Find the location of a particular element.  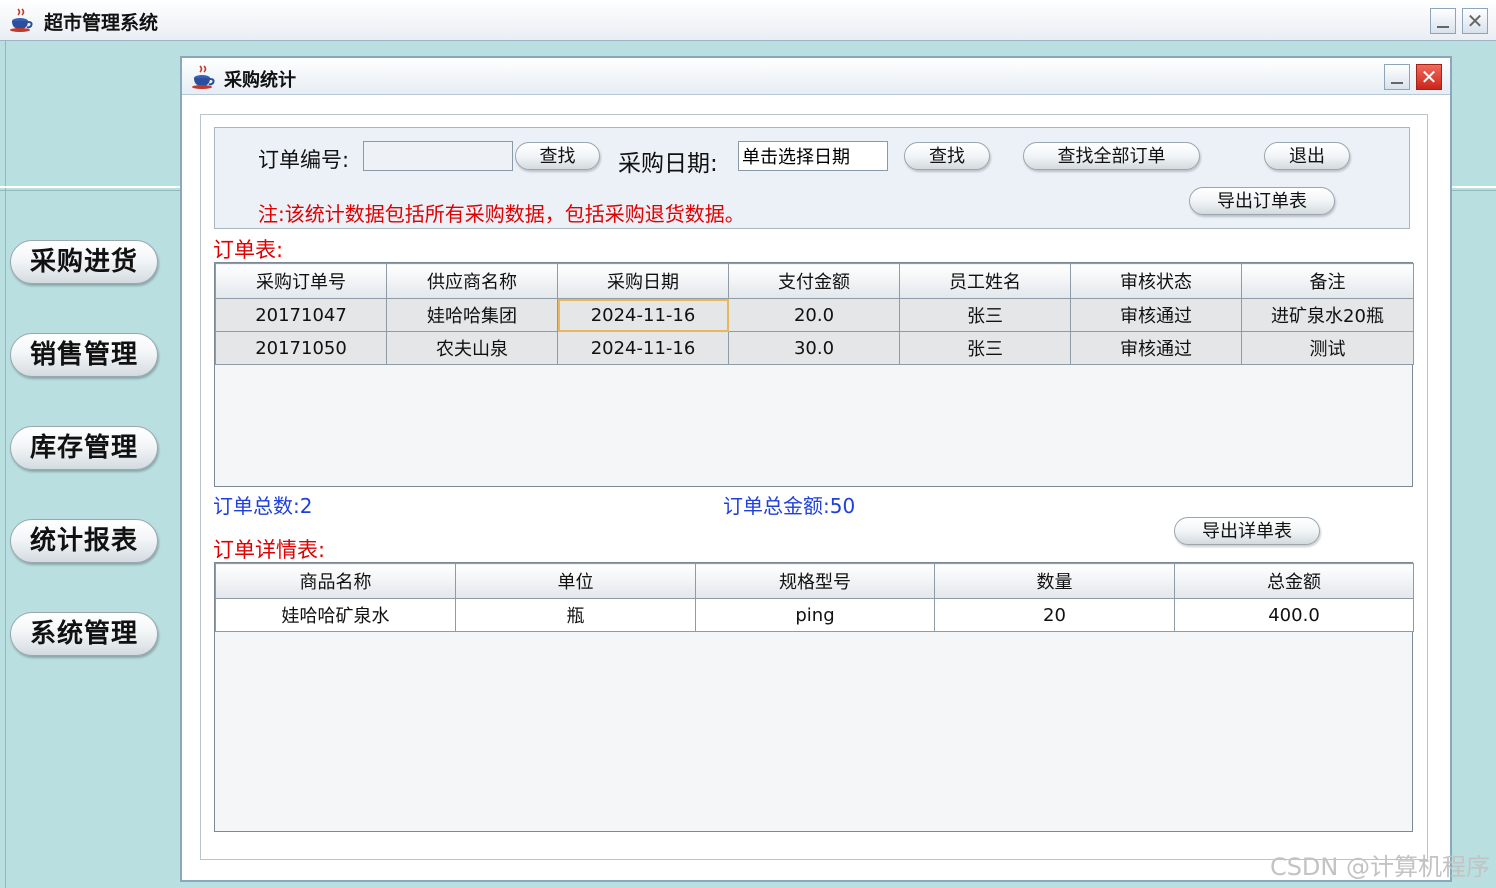

watermark: CSDN @计算机程序 is located at coordinates (1379, 867).